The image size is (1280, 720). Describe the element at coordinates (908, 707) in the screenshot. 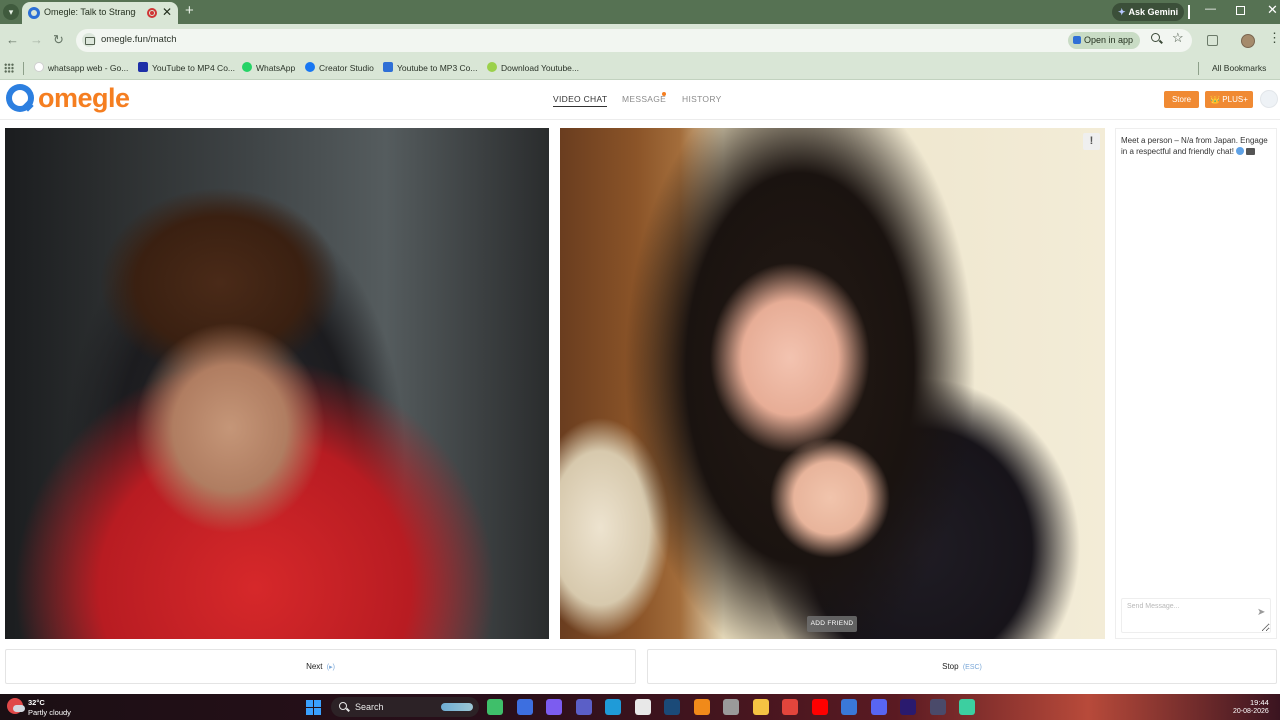

I see `premiere-app-icon` at that location.